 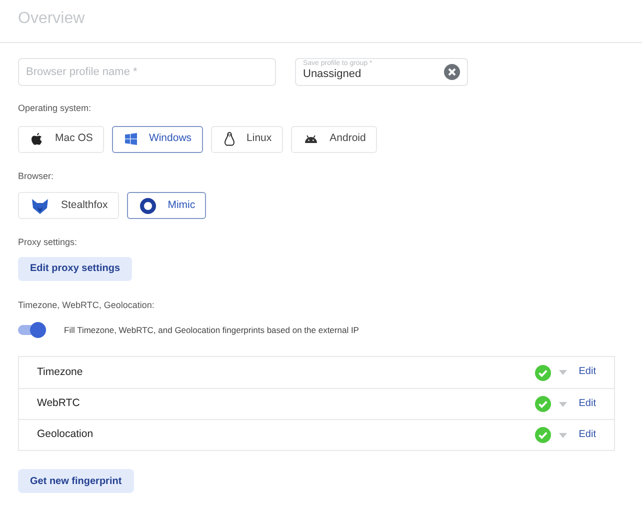 I want to click on browser-option: Stealthfox, so click(x=68, y=205).